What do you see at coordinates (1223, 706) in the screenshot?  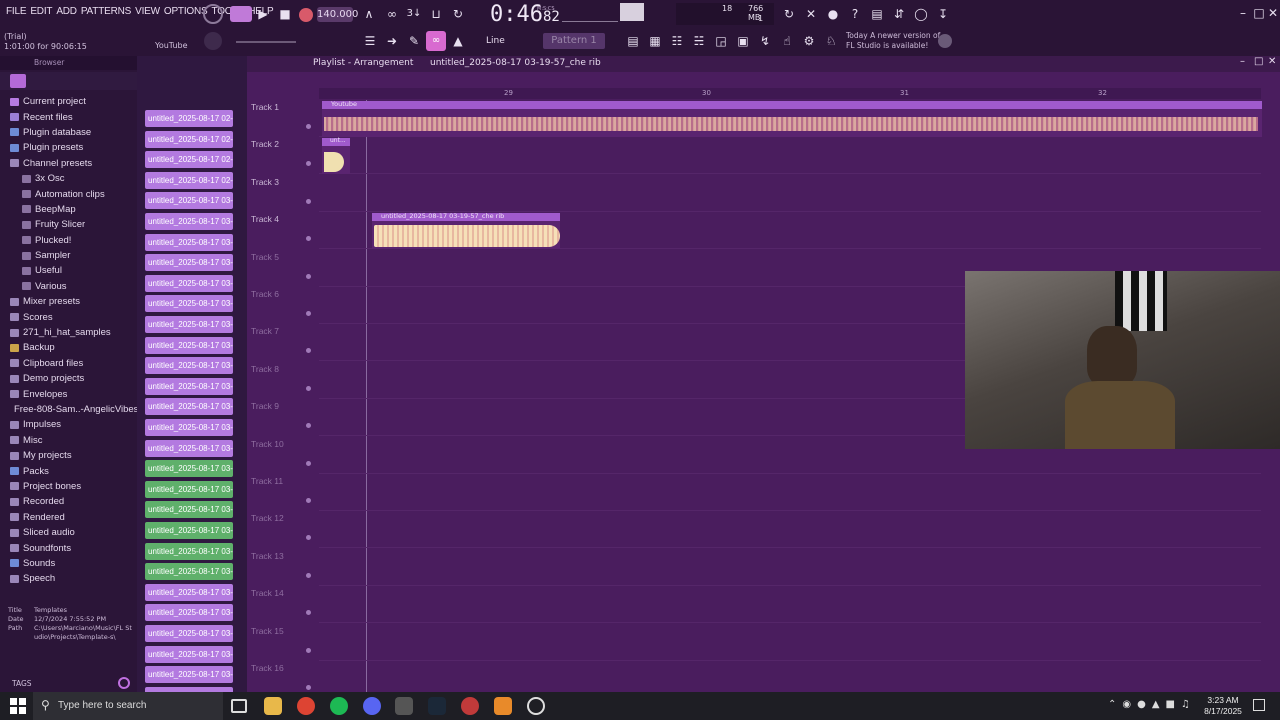 I see `taskbar-clock: 3:23 AM 8/17/2025` at bounding box center [1223, 706].